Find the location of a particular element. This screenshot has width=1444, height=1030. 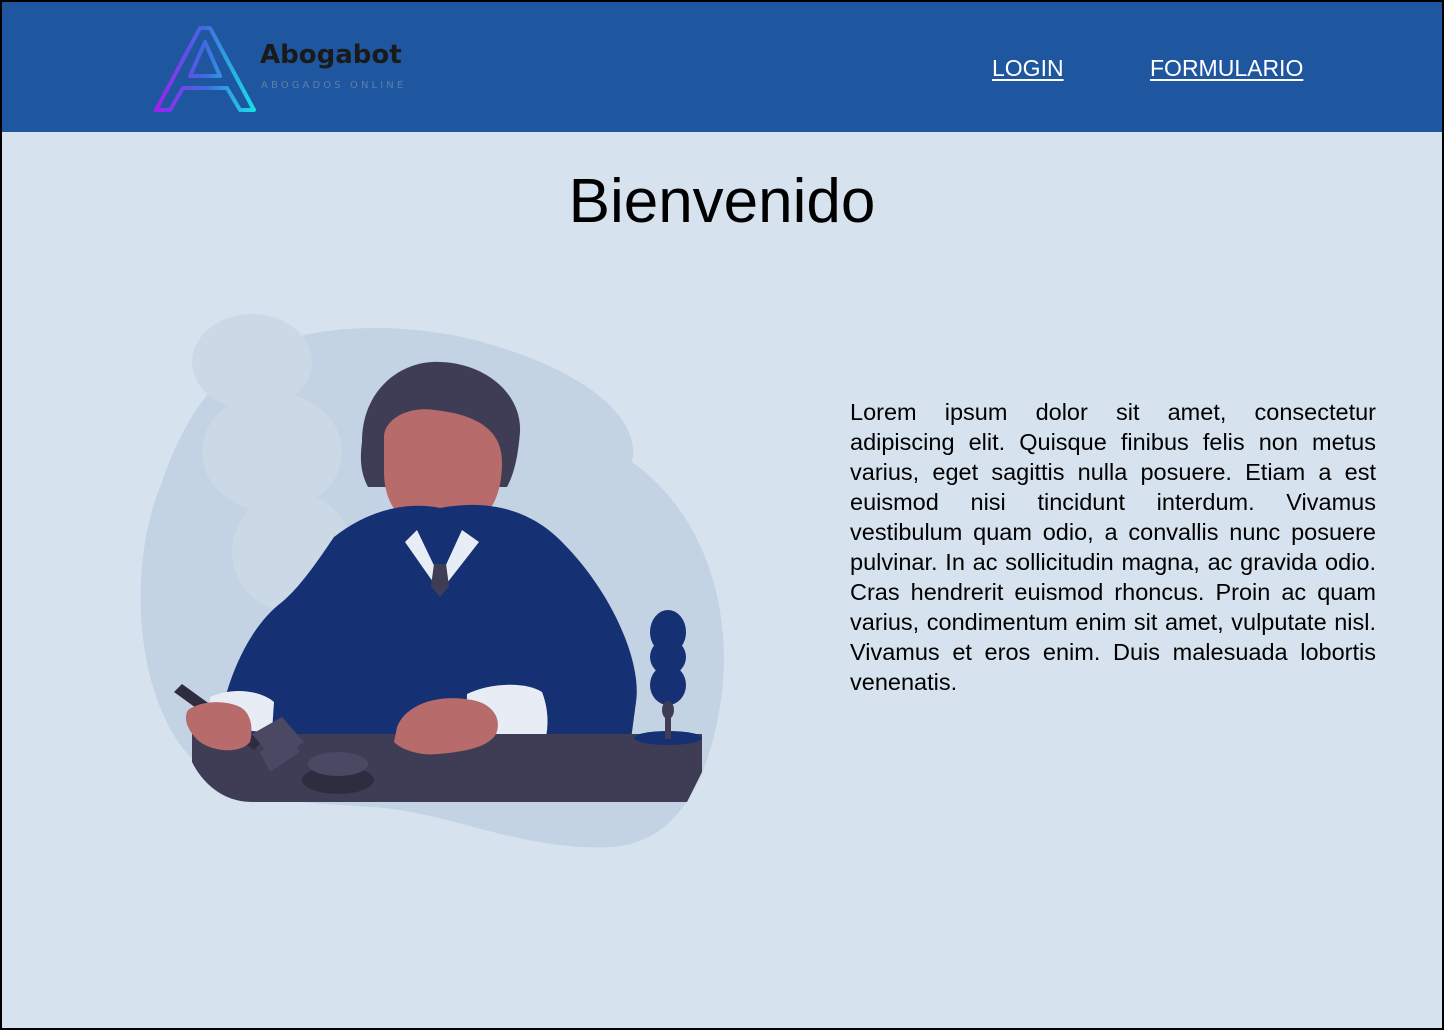

nav-formulario-link: FORMULARIO is located at coordinates (1226, 68).